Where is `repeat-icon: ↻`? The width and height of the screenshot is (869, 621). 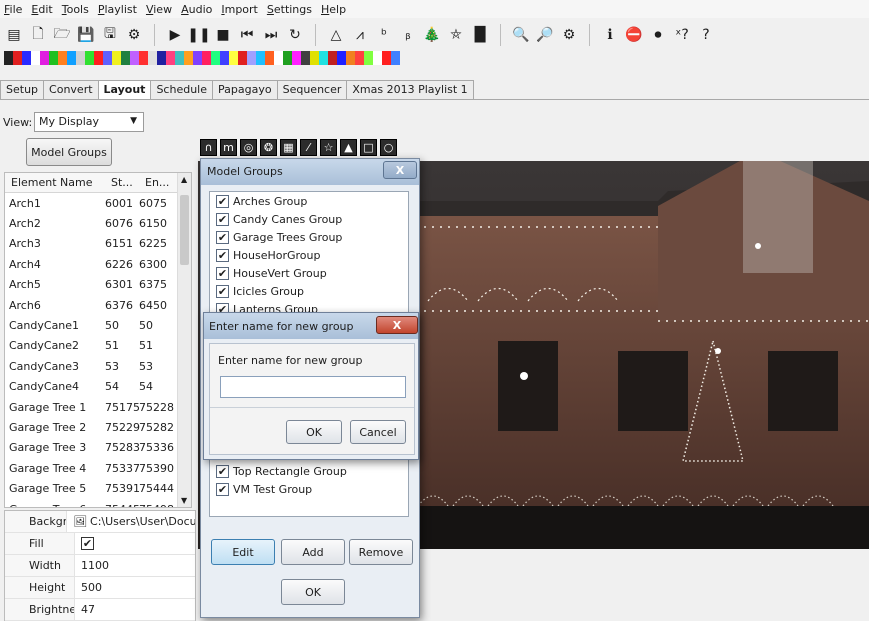
repeat-icon: ↻ is located at coordinates (295, 35).